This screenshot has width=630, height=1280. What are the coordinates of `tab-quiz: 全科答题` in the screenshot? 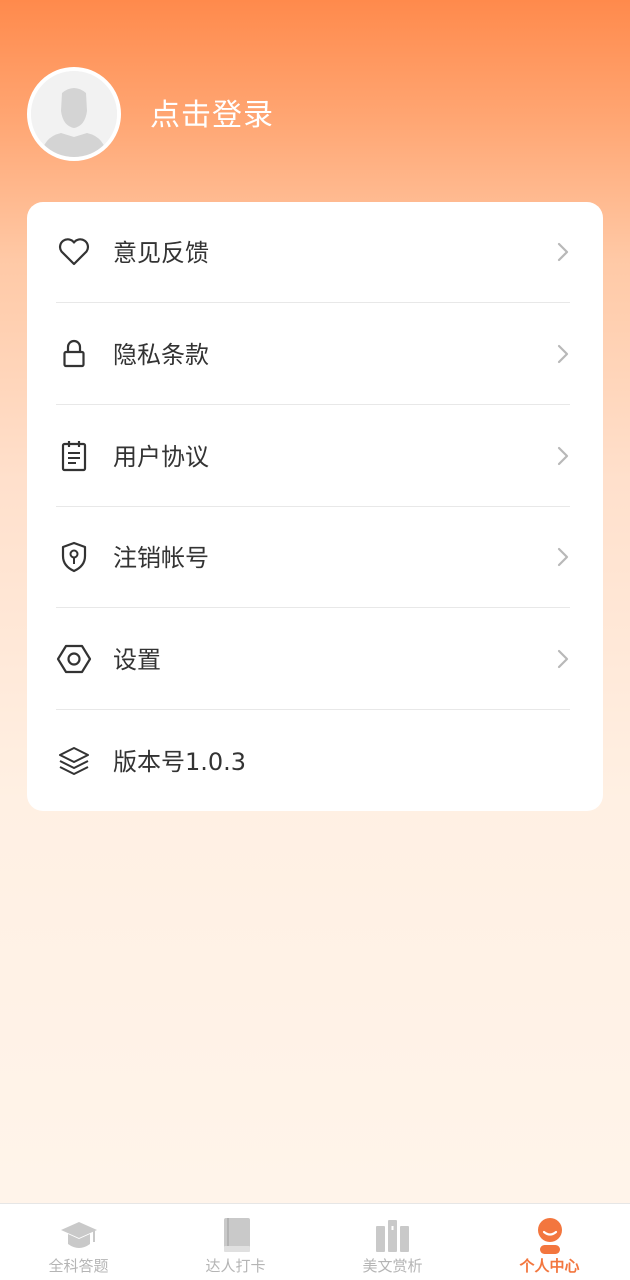 It's located at (78, 1242).